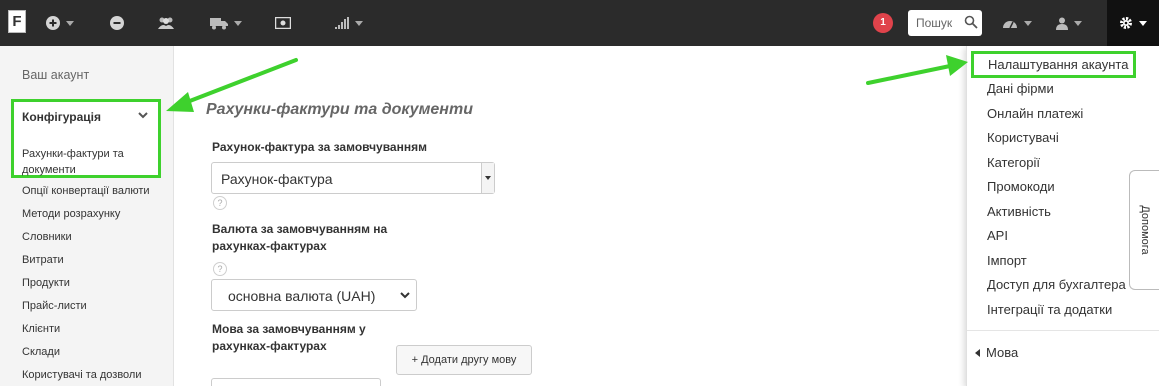  I want to click on search-box, so click(945, 23).